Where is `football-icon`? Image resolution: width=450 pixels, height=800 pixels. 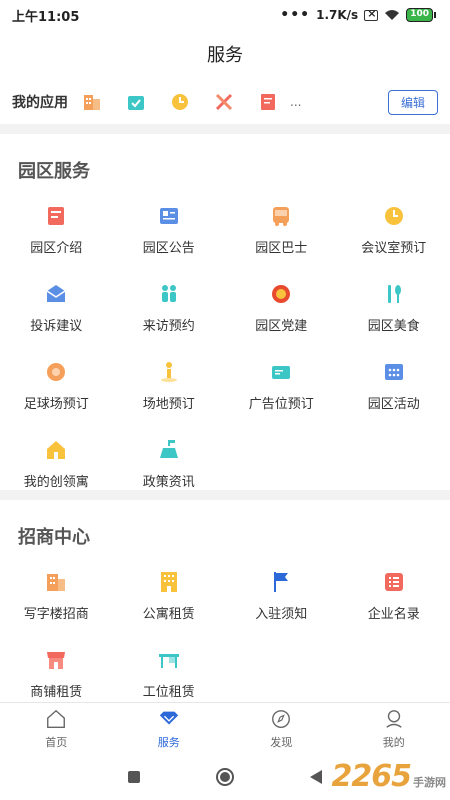
football-icon is located at coordinates (56, 372).